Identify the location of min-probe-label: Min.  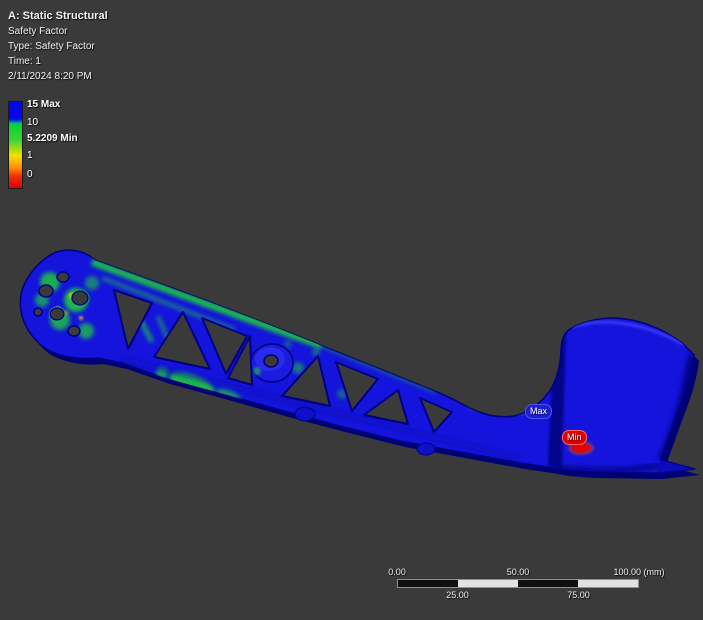
(574, 437).